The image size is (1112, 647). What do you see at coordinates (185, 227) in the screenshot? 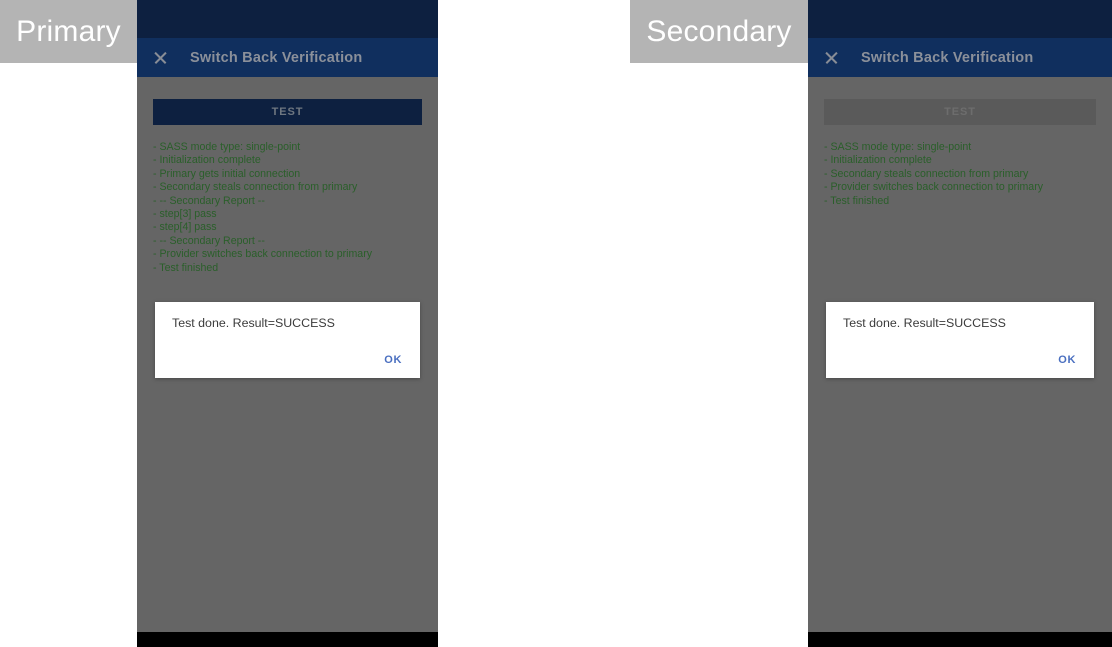
I see `log-line: - step[4] pass` at bounding box center [185, 227].